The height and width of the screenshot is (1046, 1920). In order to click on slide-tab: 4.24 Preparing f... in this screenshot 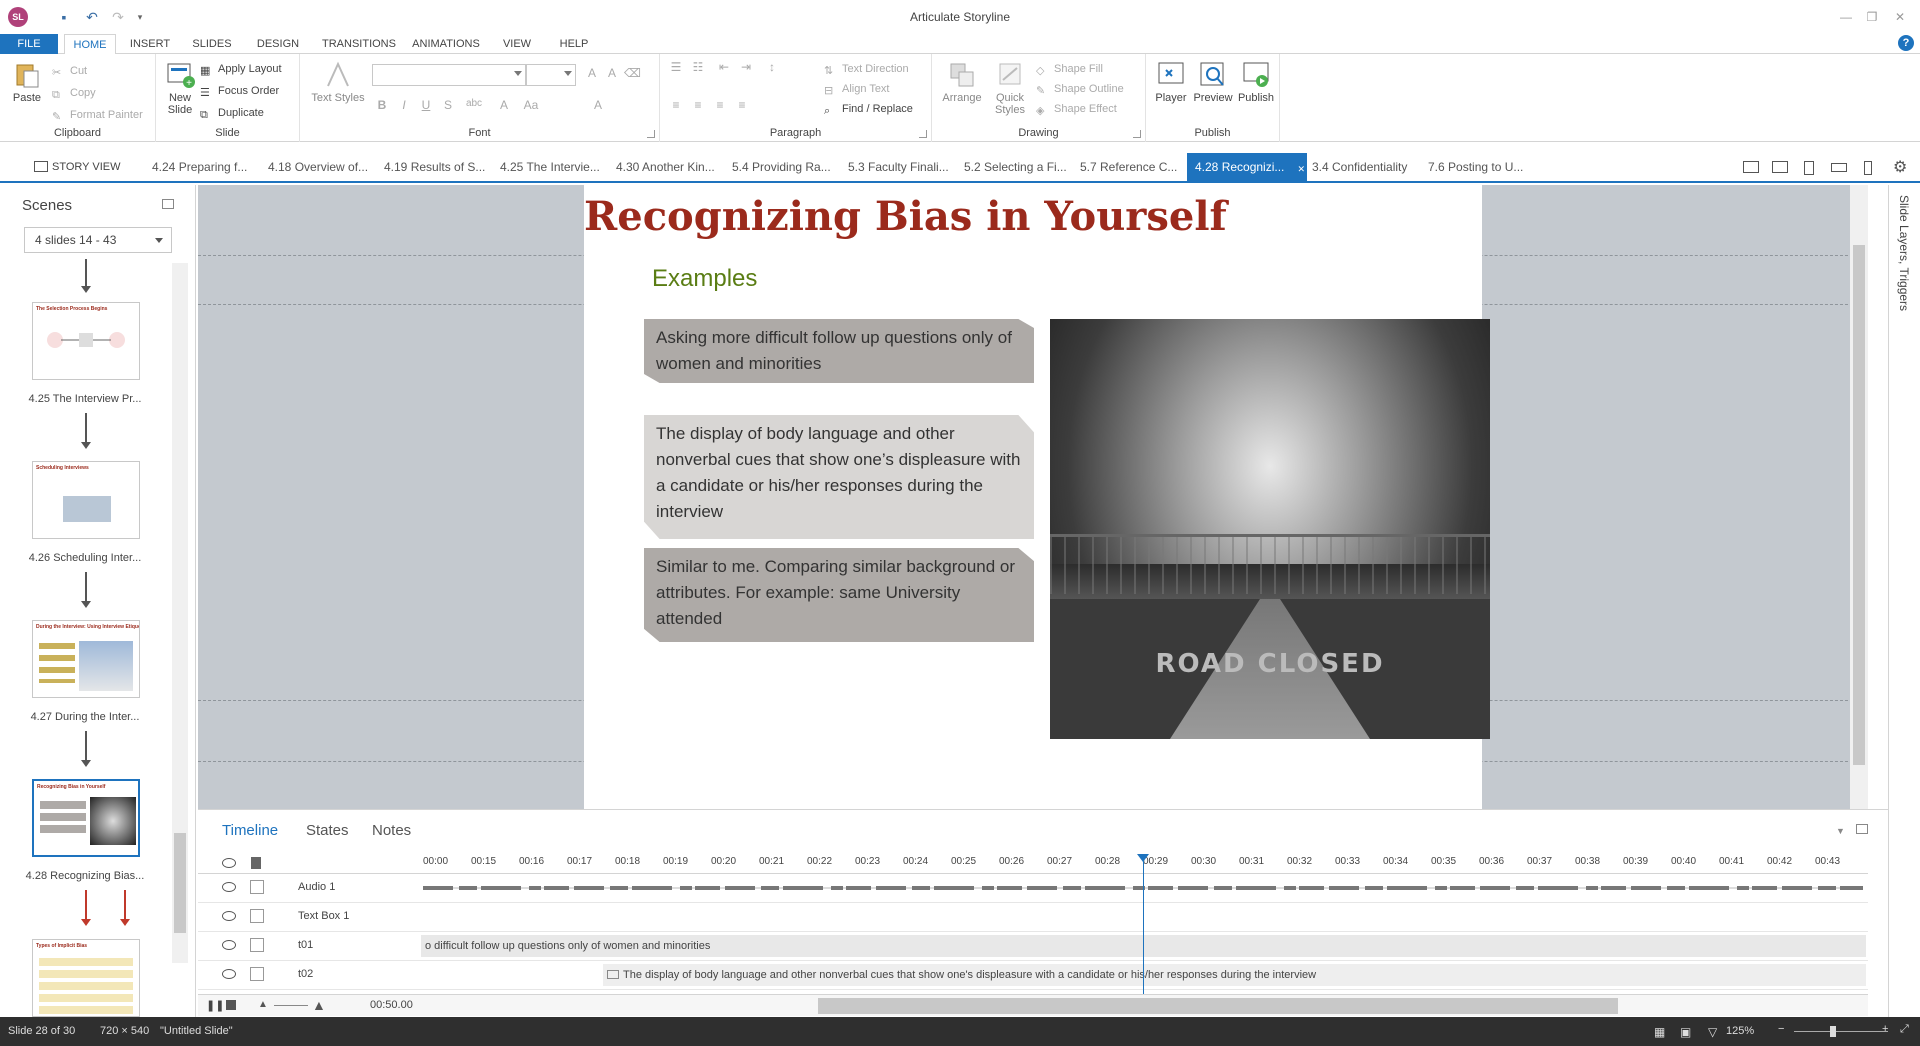, I will do `click(205, 167)`.